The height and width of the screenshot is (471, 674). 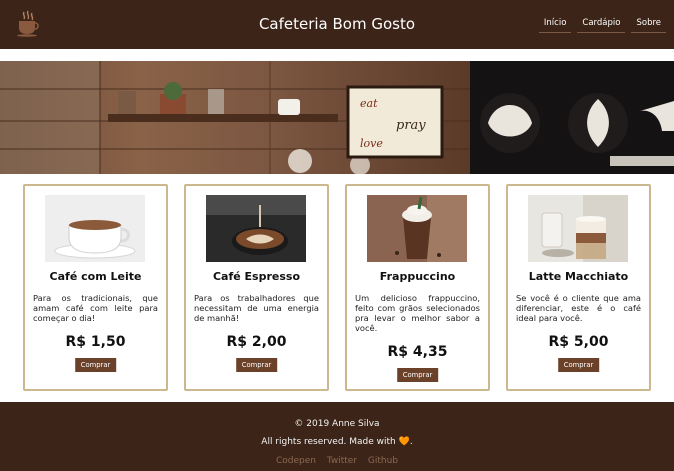 I want to click on board-text-love: love, so click(x=371, y=143).